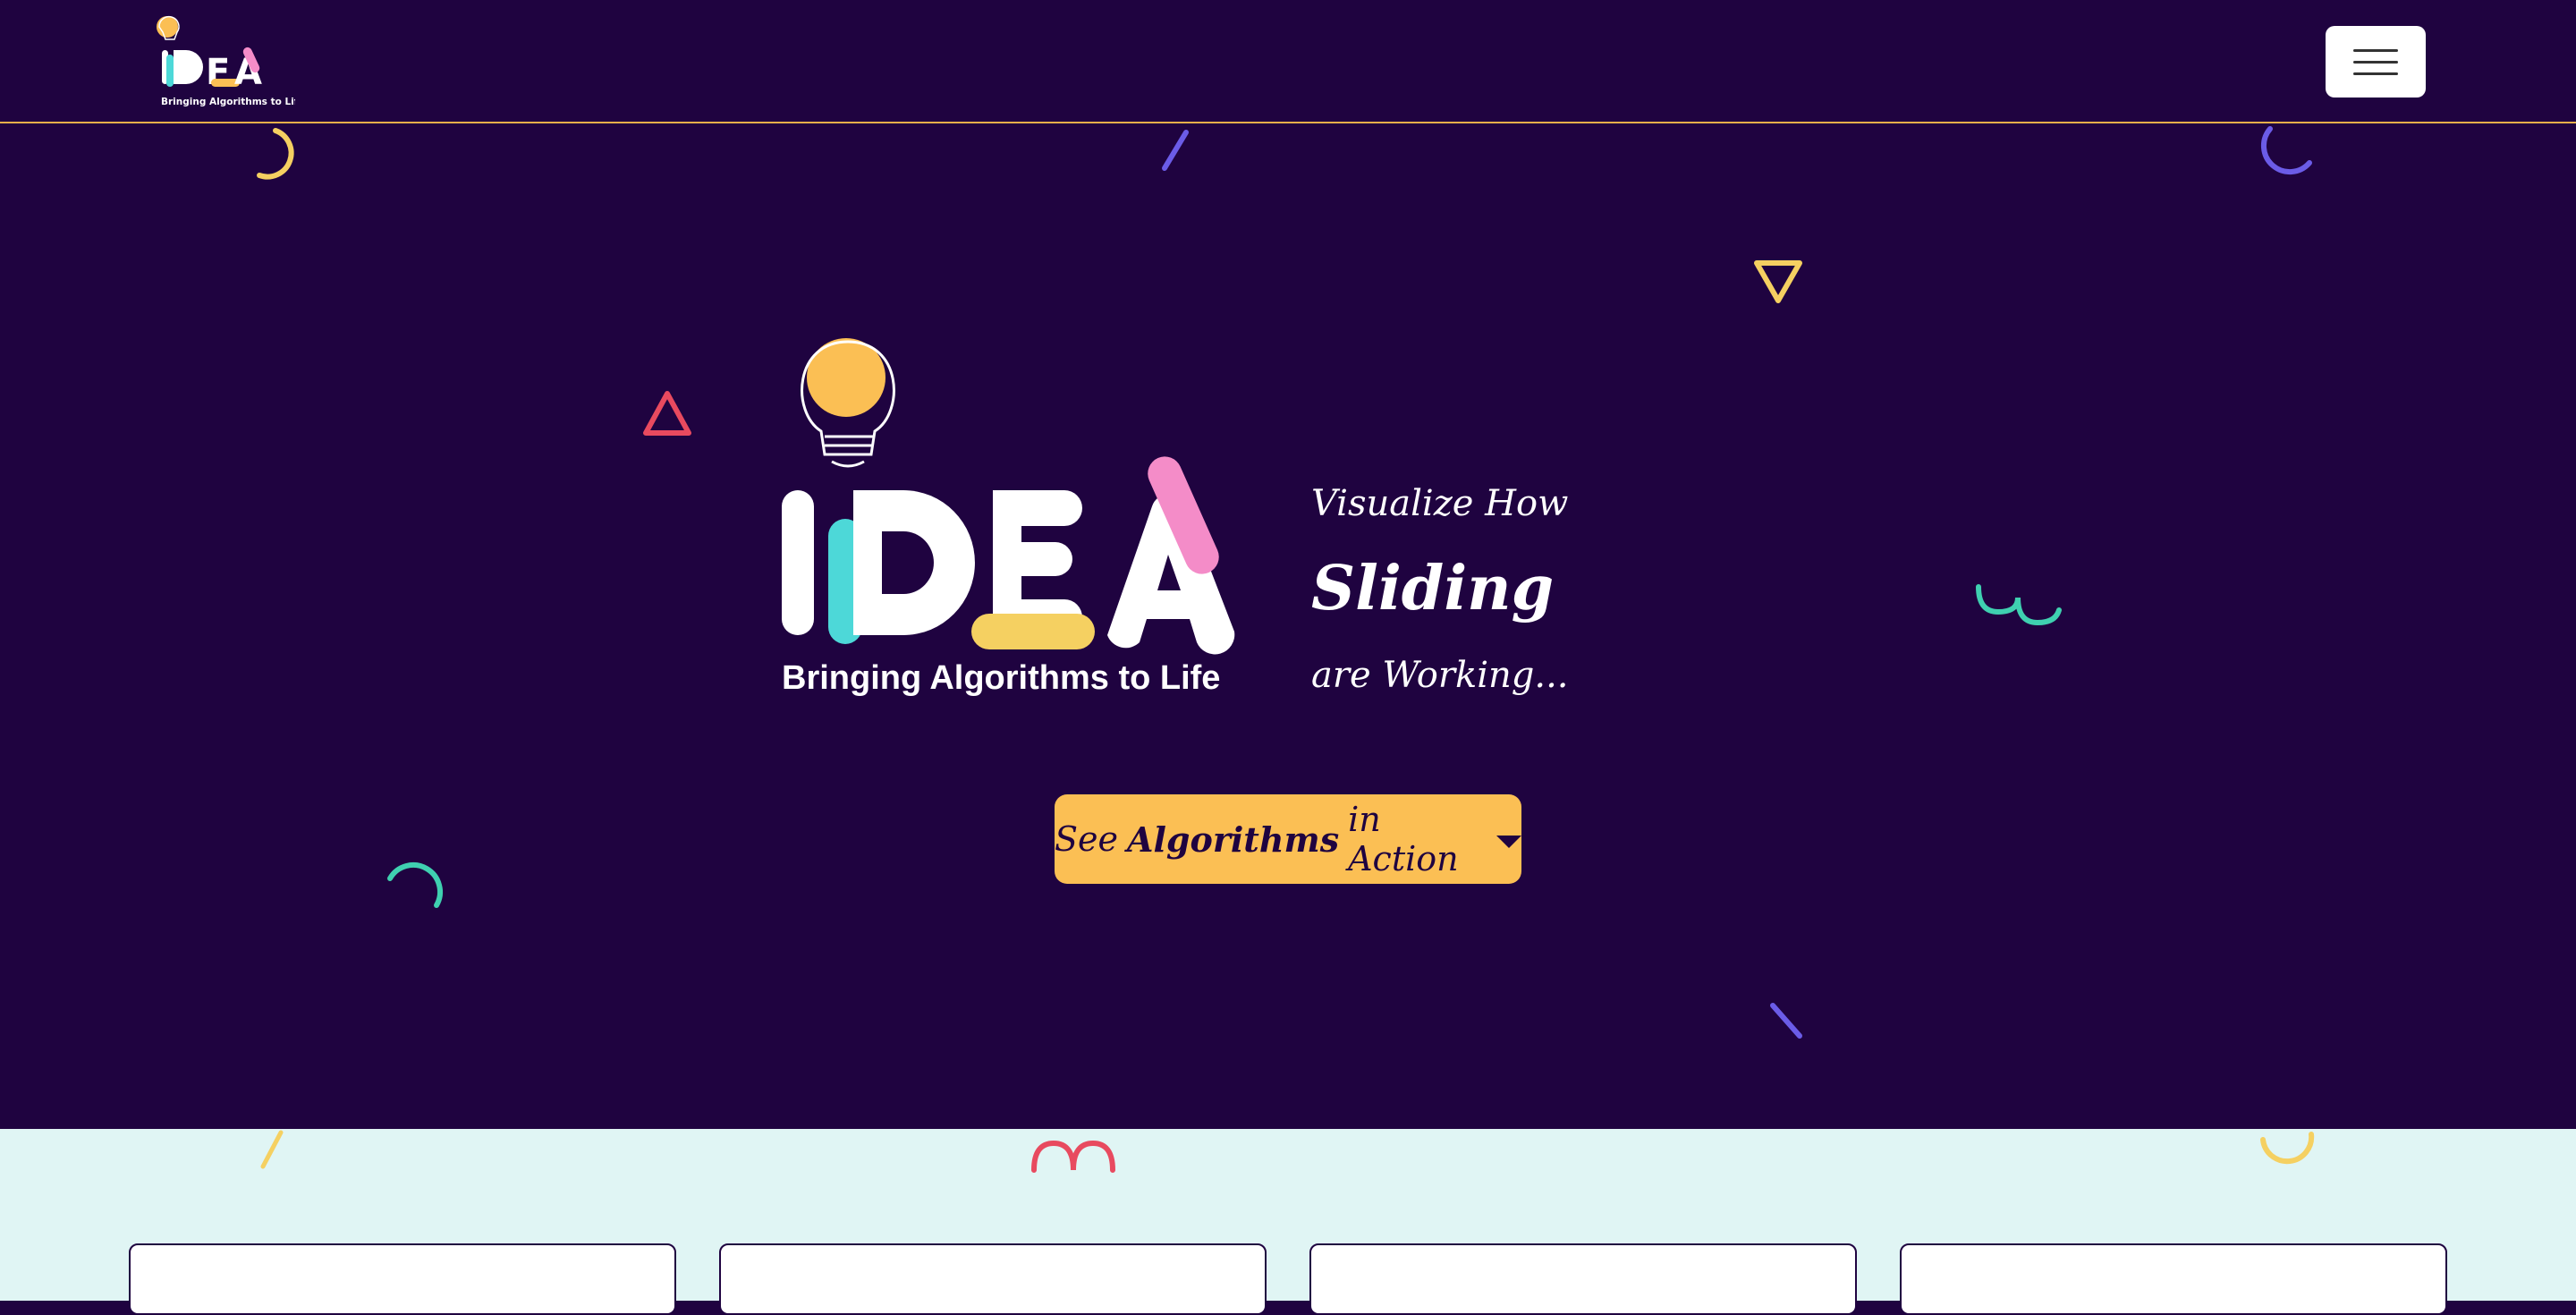 The height and width of the screenshot is (1315, 2576). Describe the element at coordinates (1233, 839) in the screenshot. I see `cta-label-part2: Algorithms` at that location.